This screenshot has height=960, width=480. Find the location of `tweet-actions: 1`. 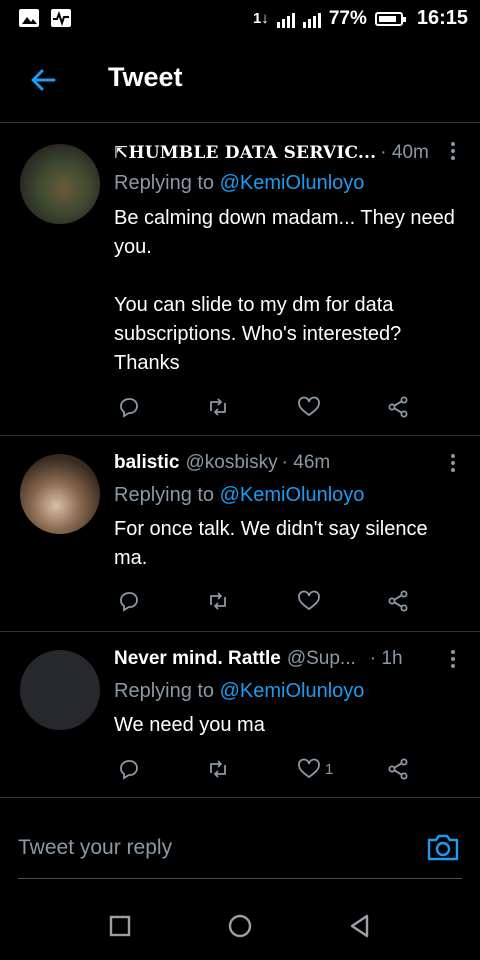

tweet-actions: 1 is located at coordinates (274, 769).